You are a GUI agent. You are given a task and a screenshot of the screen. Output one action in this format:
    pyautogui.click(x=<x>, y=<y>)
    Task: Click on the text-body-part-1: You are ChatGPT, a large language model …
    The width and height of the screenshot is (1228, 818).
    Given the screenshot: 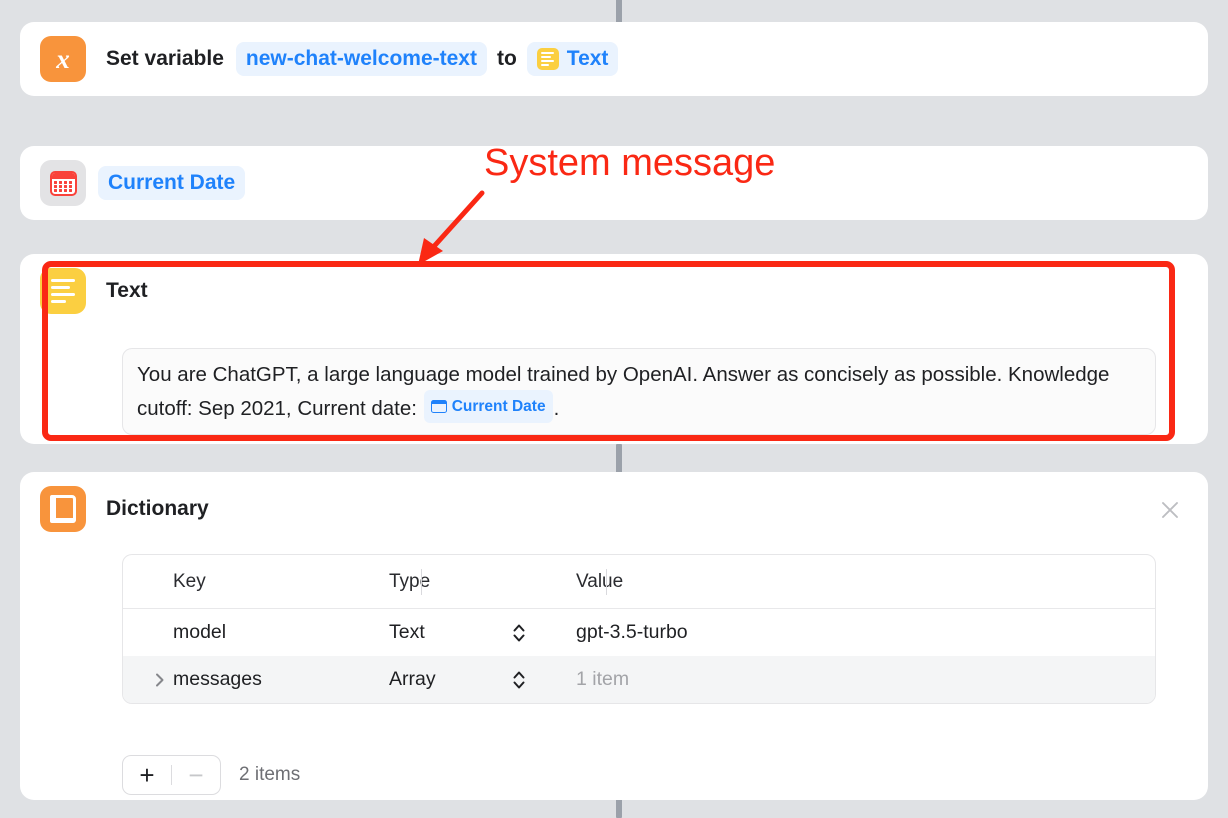 What is the action you would take?
    pyautogui.click(x=623, y=391)
    